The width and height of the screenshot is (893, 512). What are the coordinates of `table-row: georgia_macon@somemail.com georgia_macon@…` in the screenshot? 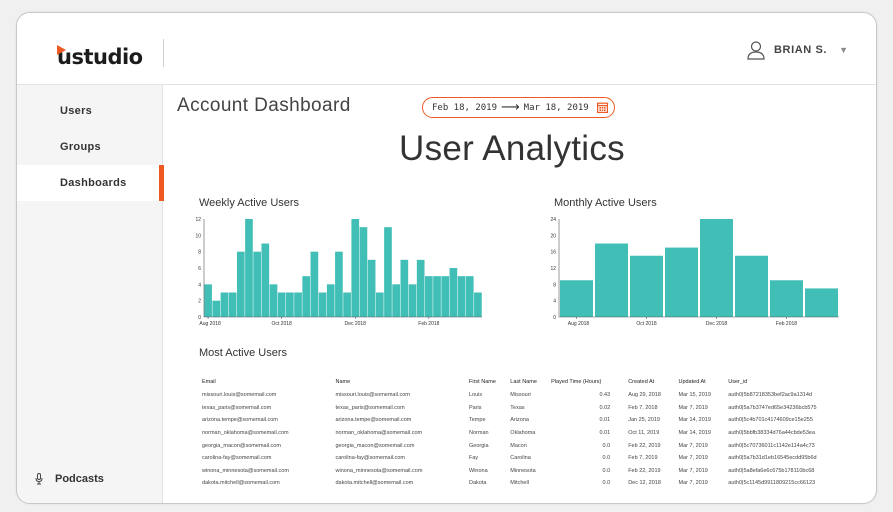 It's located at (533, 445).